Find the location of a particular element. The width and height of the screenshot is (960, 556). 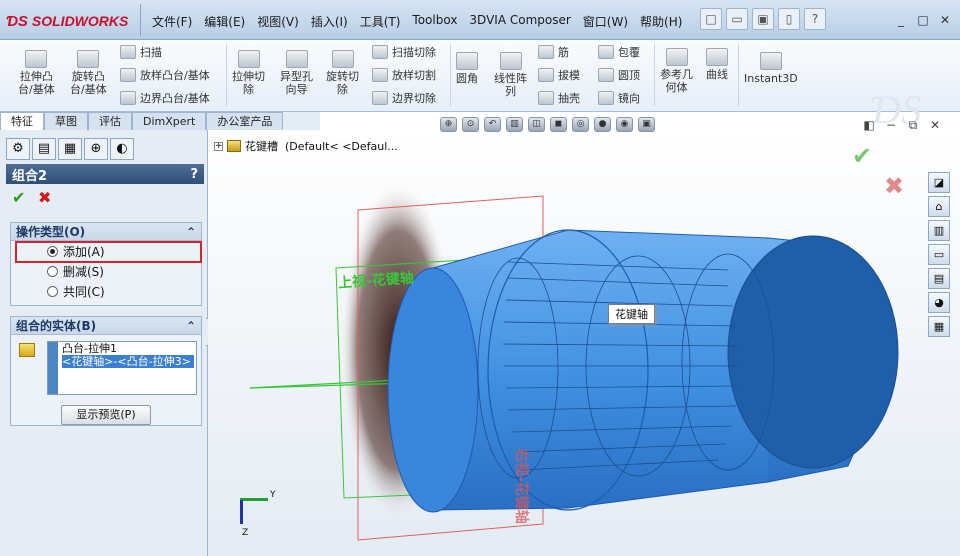

display-style-icon: ◼ is located at coordinates (558, 124).